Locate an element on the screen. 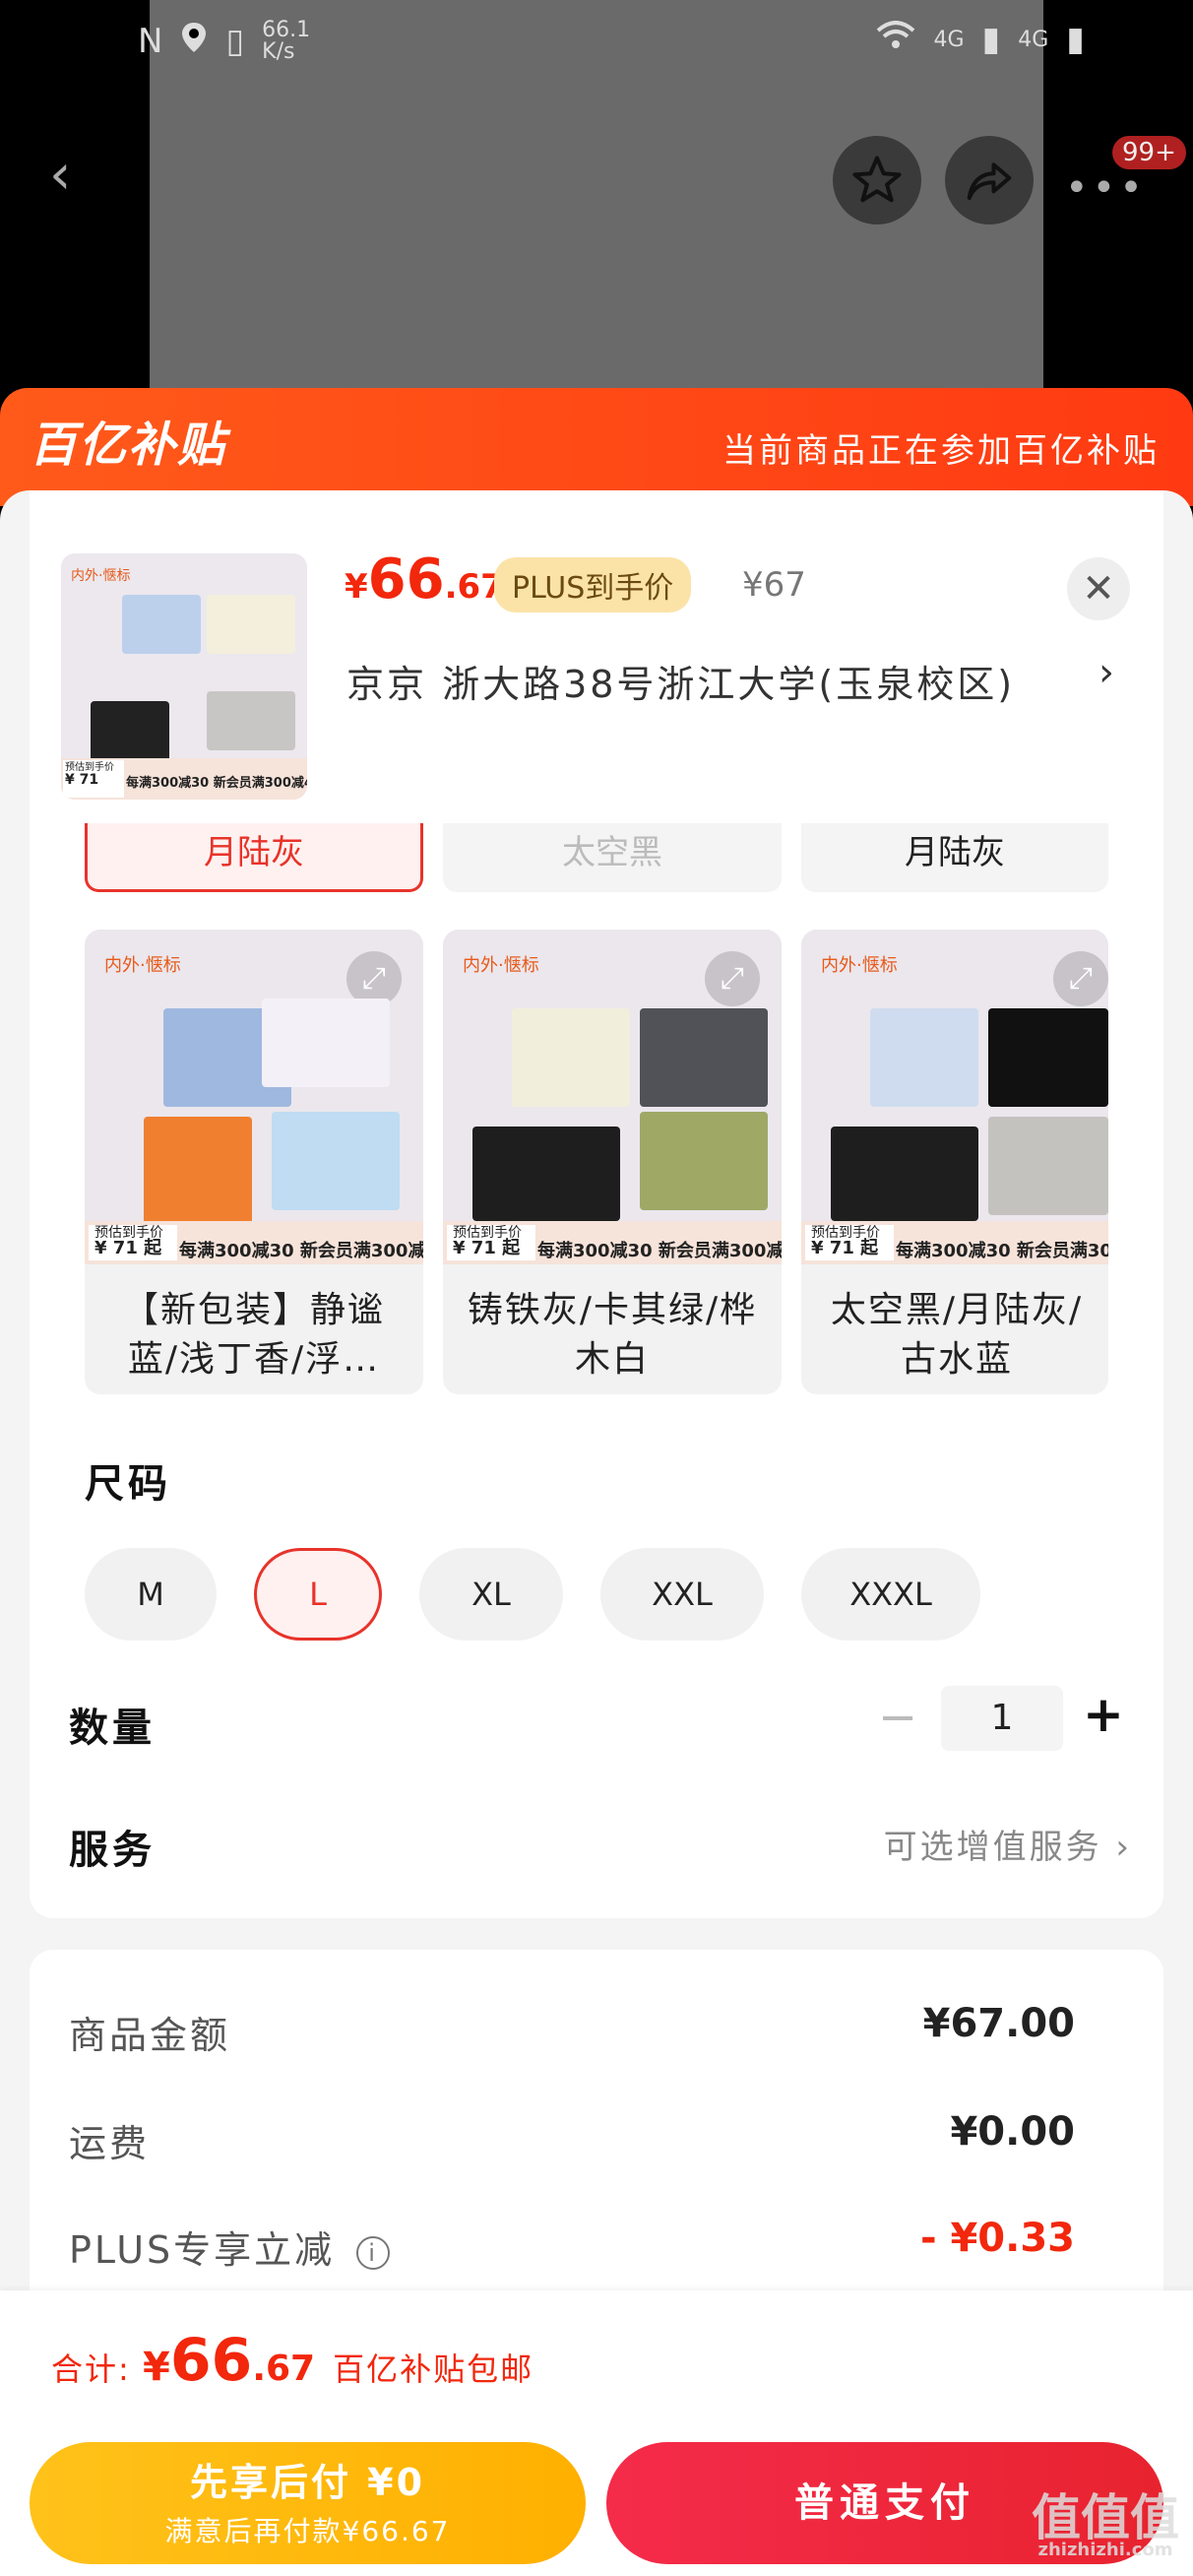  share-button is located at coordinates (989, 180).